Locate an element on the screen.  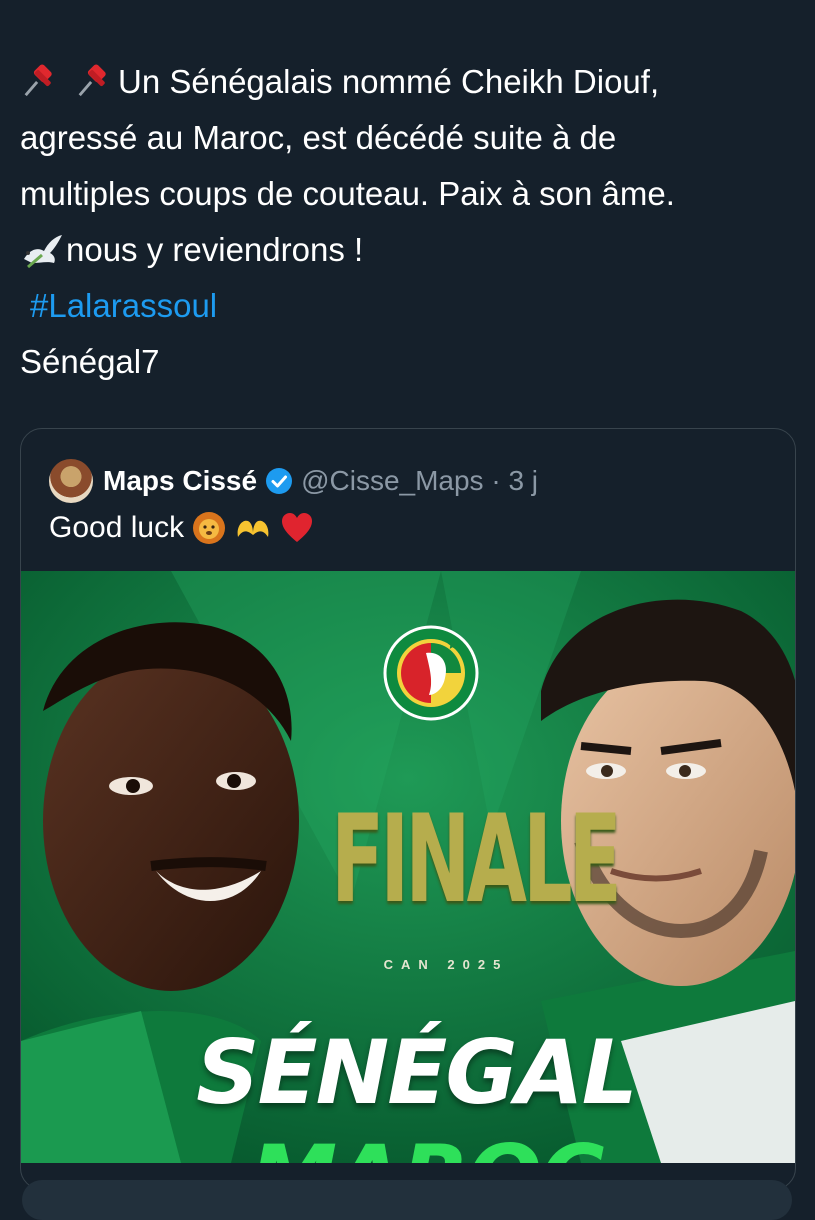
avatar is located at coordinates (71, 481).